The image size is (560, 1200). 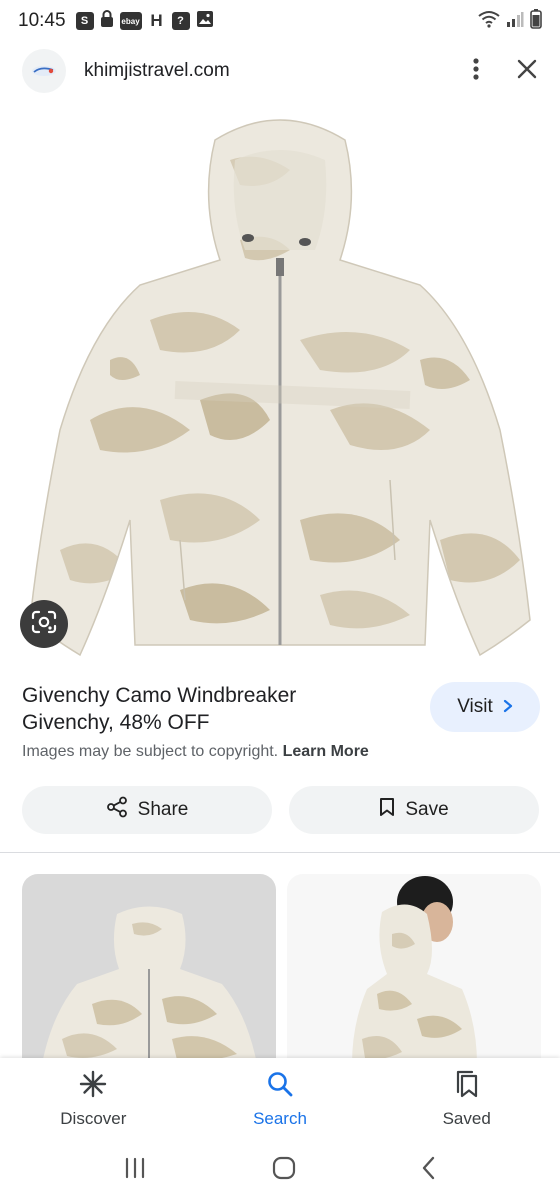 What do you see at coordinates (475, 706) in the screenshot?
I see `visit-label: Visit` at bounding box center [475, 706].